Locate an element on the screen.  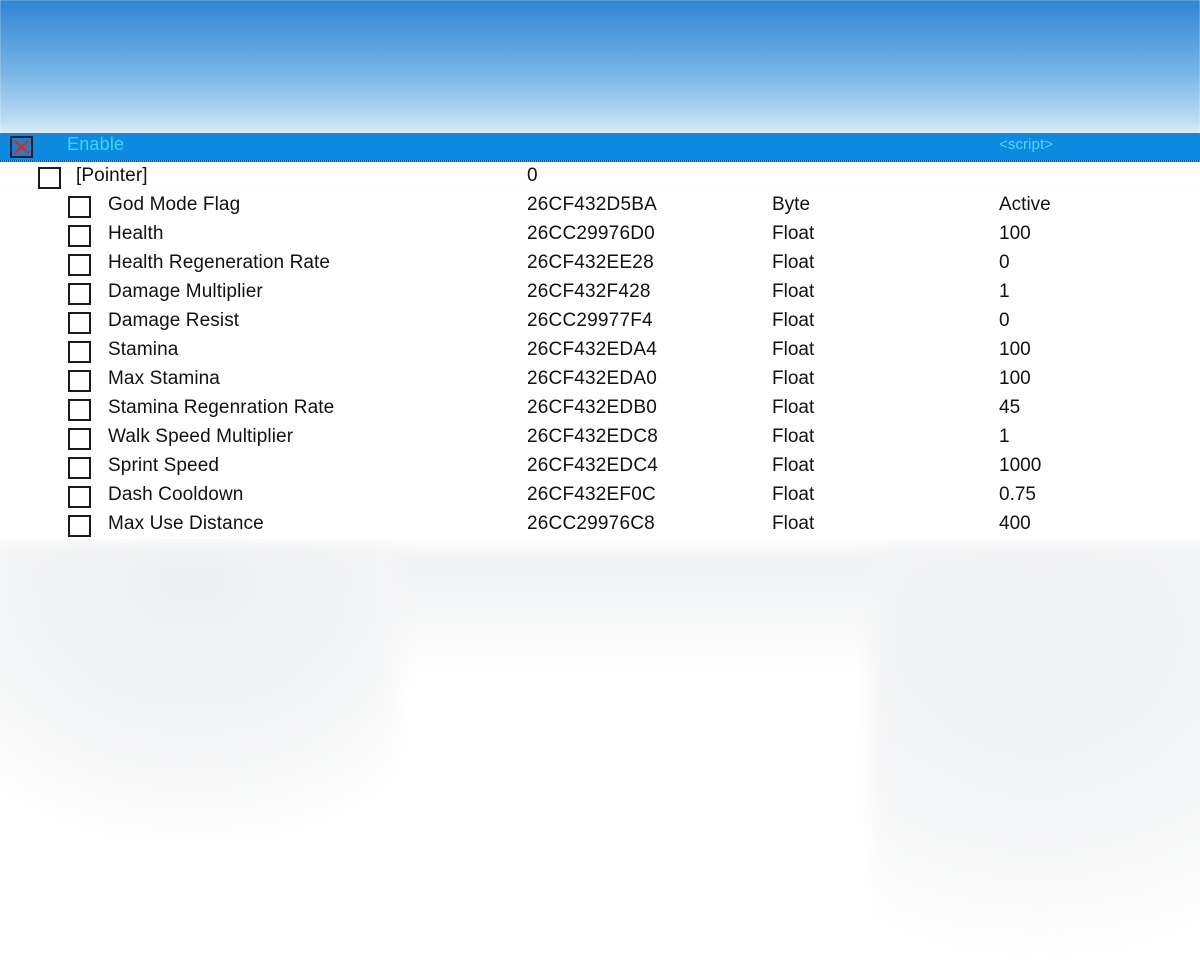
table-row: [Pointer] 0 is located at coordinates (600, 177).